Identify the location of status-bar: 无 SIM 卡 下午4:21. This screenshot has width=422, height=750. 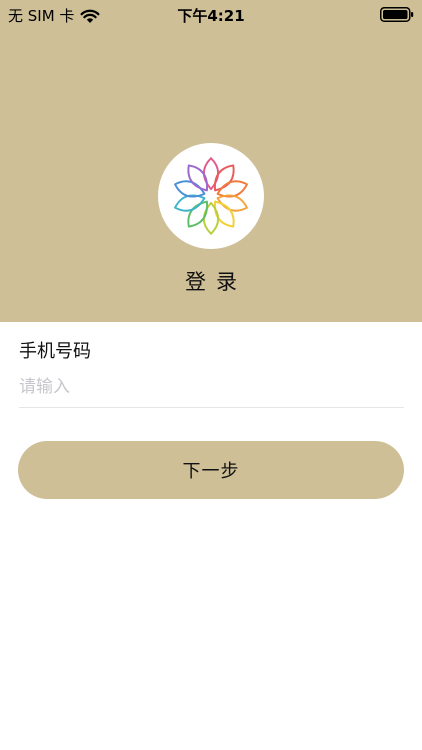
(211, 14).